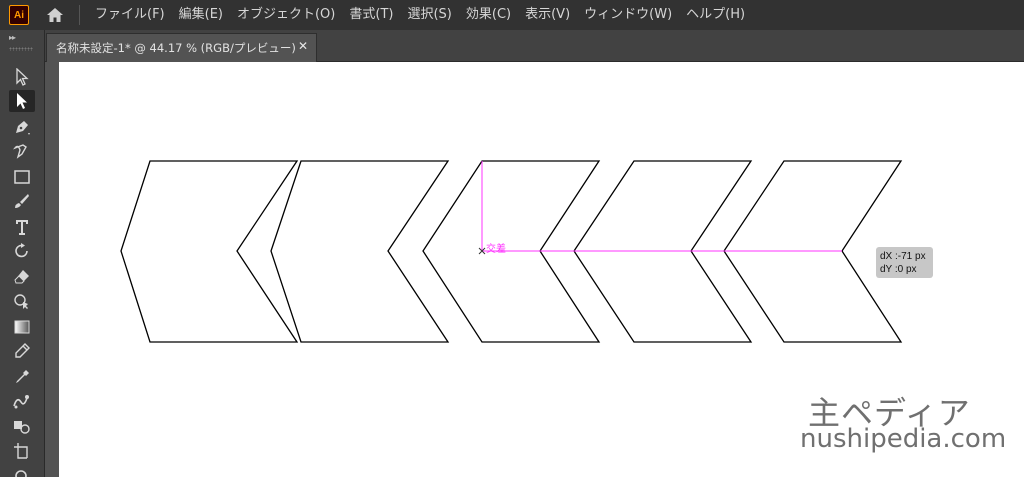 The height and width of the screenshot is (477, 1024). I want to click on arrow-outline-icon, so click(22, 77).